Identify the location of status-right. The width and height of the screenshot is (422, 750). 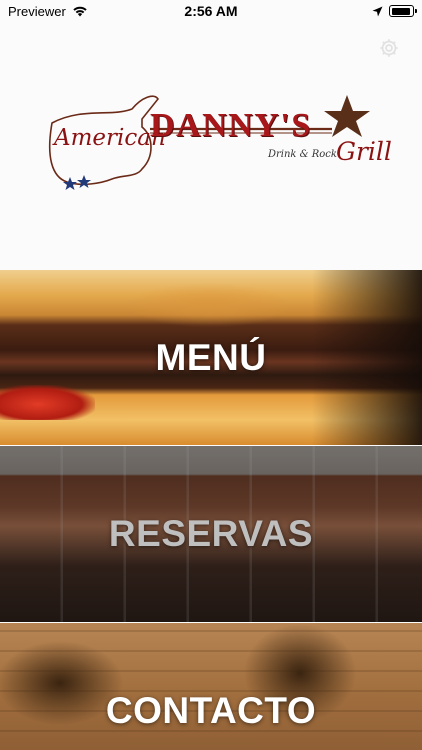
(394, 11).